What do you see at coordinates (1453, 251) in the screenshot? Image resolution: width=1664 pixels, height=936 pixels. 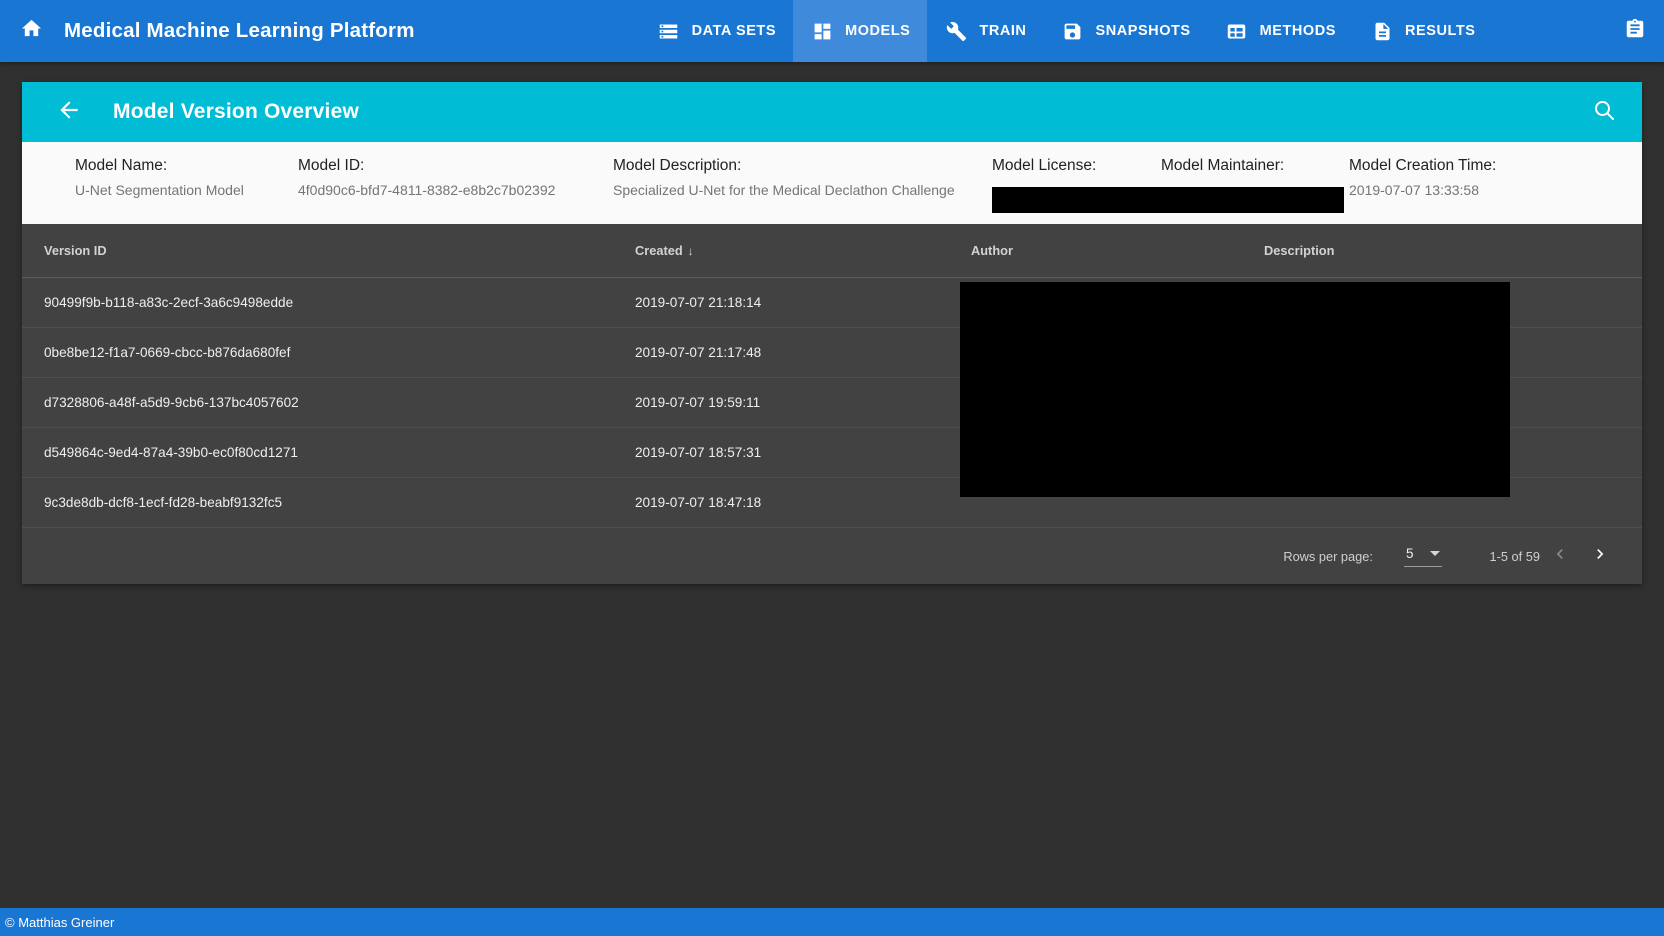 I see `column-header-description: Description` at bounding box center [1453, 251].